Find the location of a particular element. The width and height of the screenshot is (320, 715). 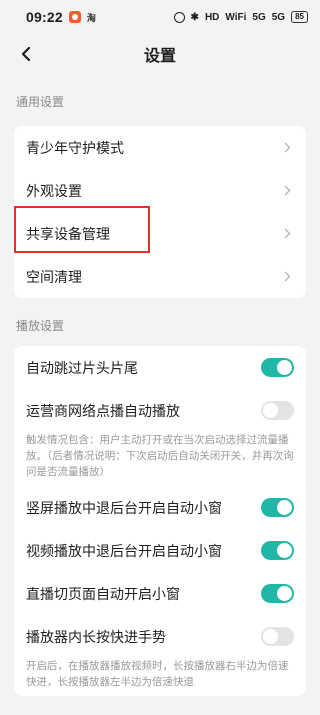

status-time: 09:22 is located at coordinates (44, 17).